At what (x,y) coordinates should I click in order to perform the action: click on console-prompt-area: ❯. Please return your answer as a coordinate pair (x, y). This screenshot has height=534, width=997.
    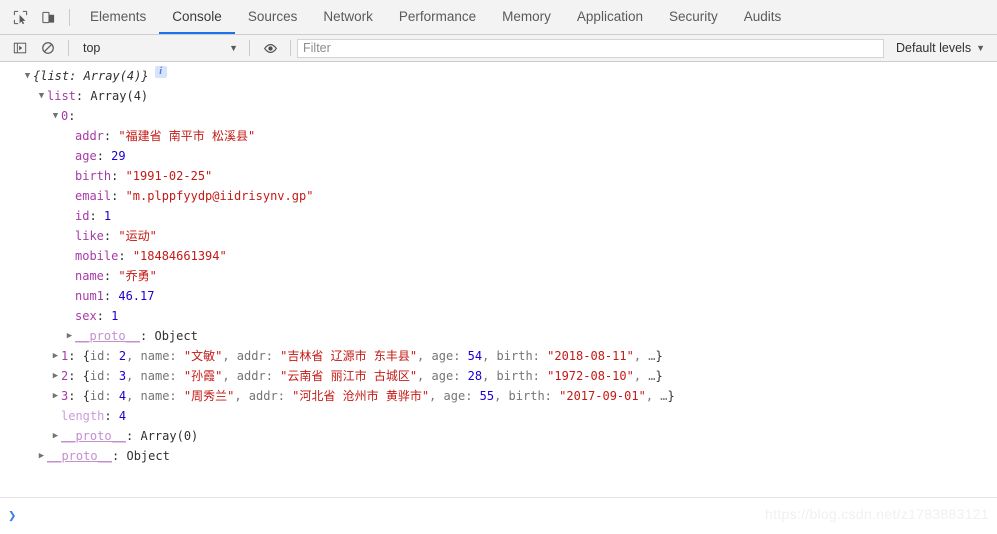
    Looking at the image, I should click on (498, 515).